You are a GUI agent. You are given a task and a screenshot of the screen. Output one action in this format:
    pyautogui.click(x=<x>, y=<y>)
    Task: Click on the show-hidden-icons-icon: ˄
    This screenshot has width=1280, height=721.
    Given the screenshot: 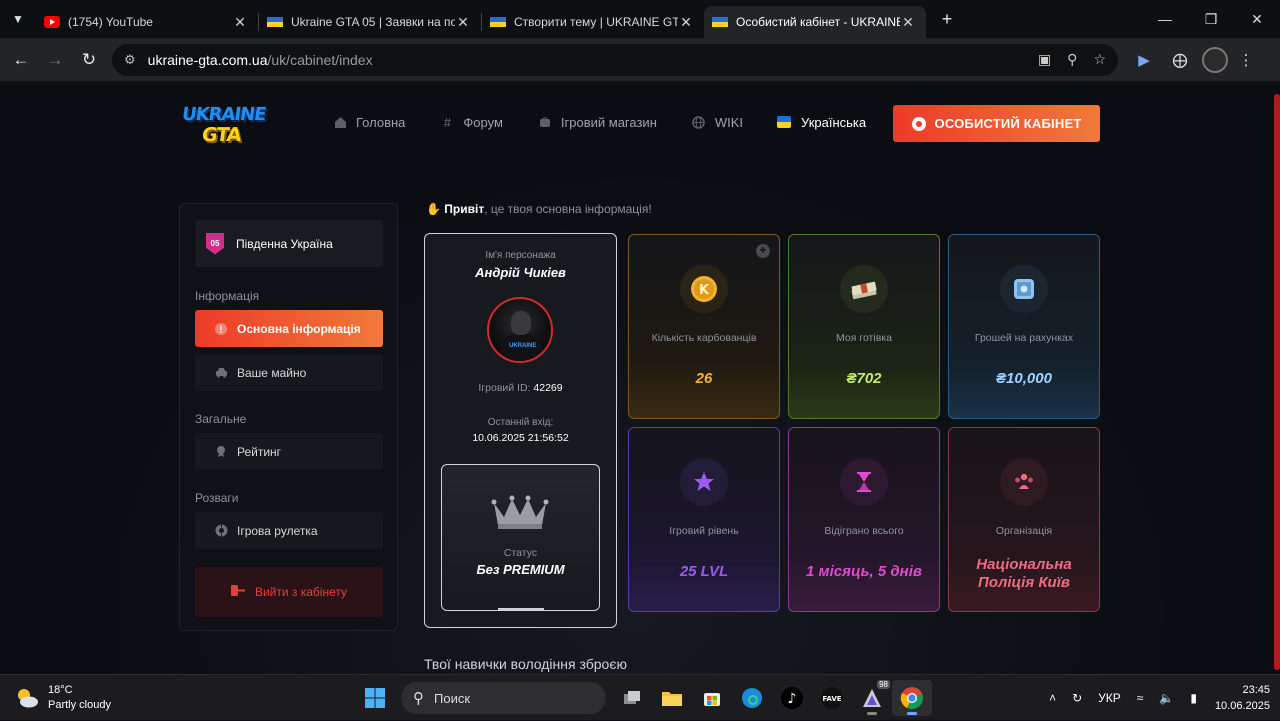 What is the action you would take?
    pyautogui.click(x=1052, y=698)
    